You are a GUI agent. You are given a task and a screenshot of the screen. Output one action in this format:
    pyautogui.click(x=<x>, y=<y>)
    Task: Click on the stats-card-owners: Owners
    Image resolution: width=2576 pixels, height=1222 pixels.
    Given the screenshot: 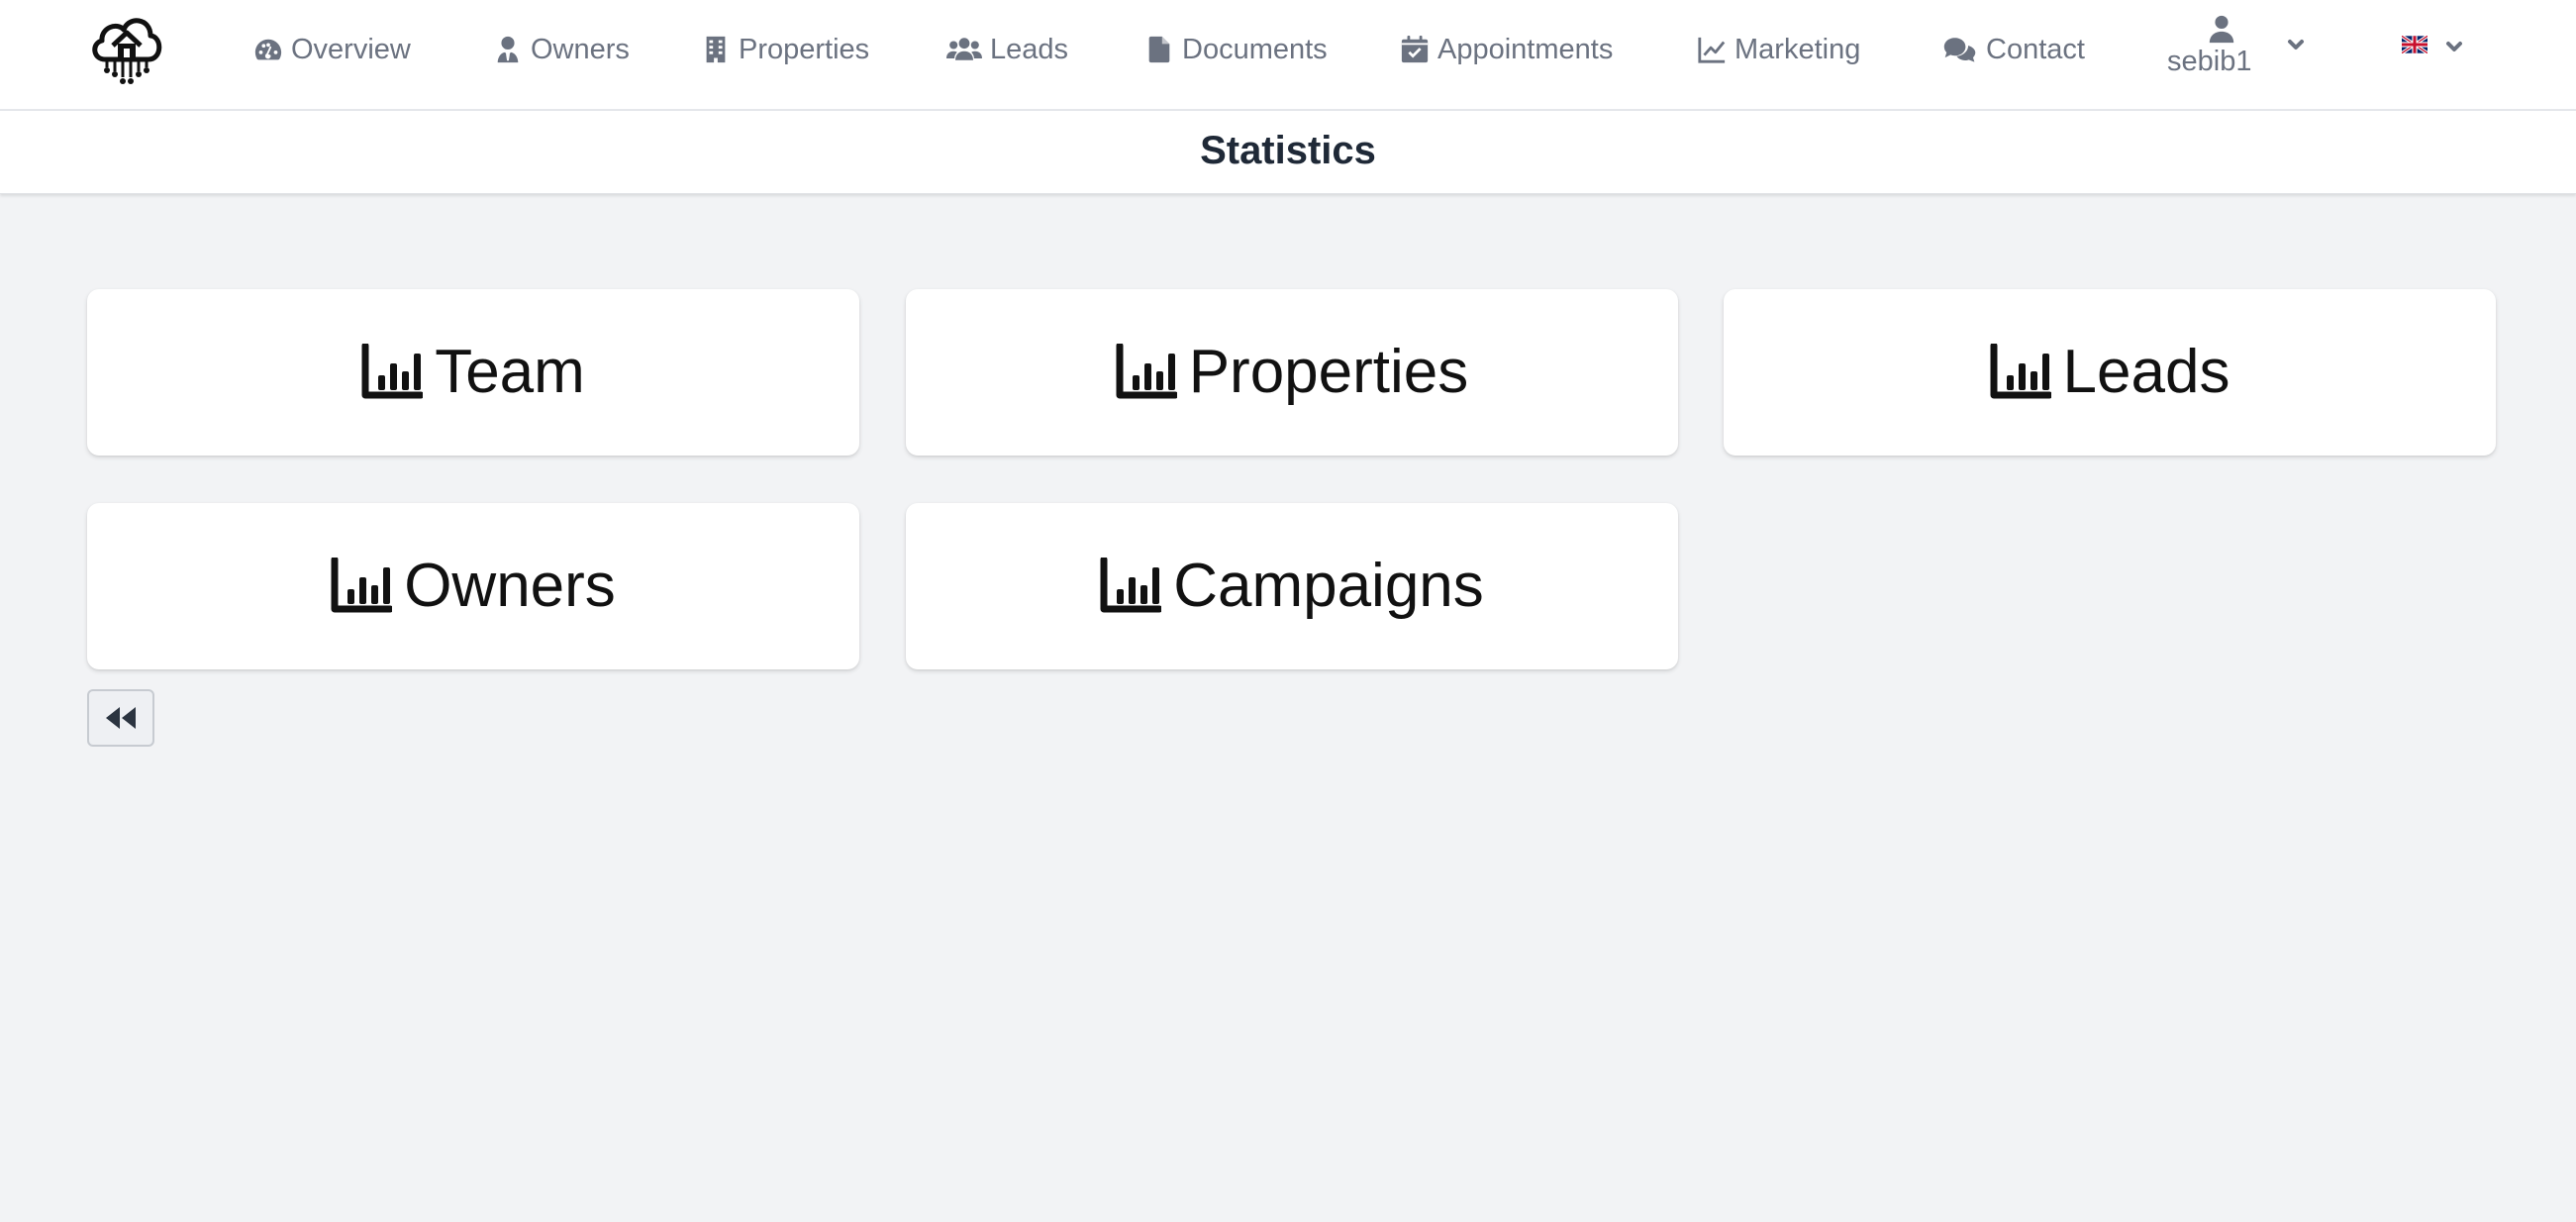 What is the action you would take?
    pyautogui.click(x=473, y=586)
    